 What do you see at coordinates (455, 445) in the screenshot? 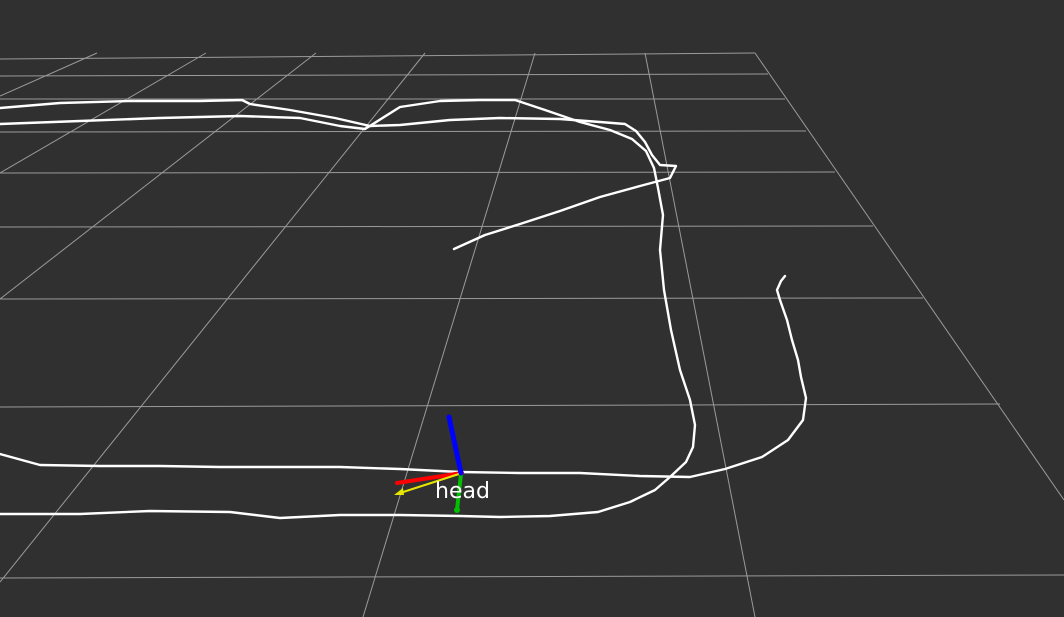
I see `z-axis-arrow` at bounding box center [455, 445].